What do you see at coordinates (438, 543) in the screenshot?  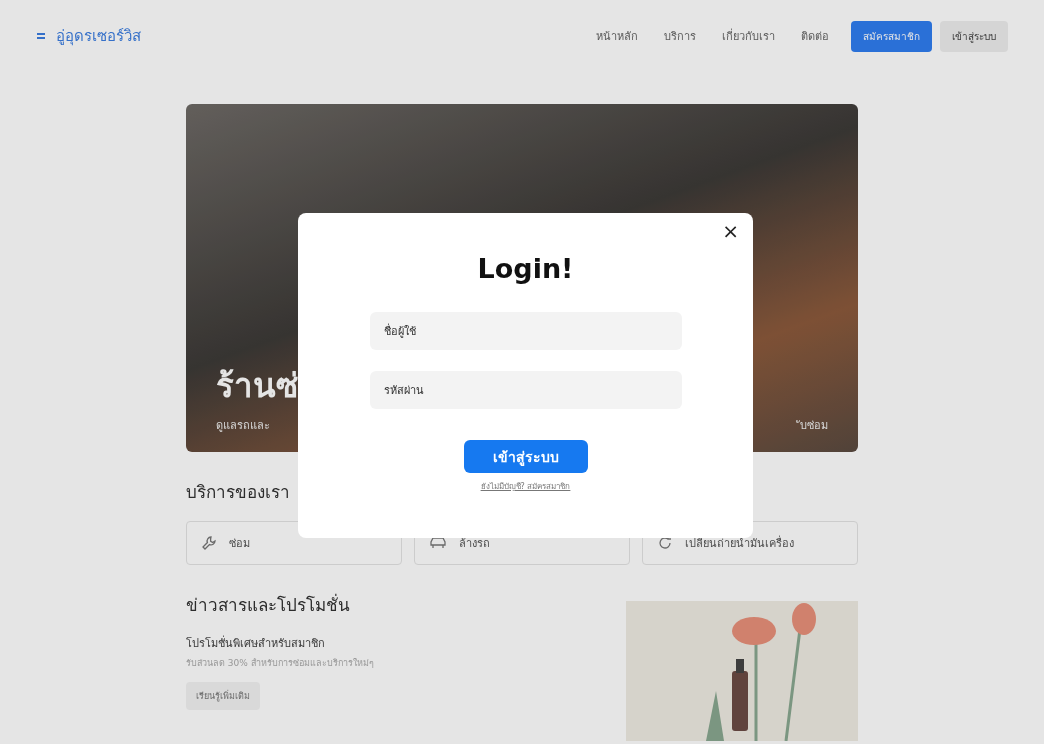 I see `car-icon` at bounding box center [438, 543].